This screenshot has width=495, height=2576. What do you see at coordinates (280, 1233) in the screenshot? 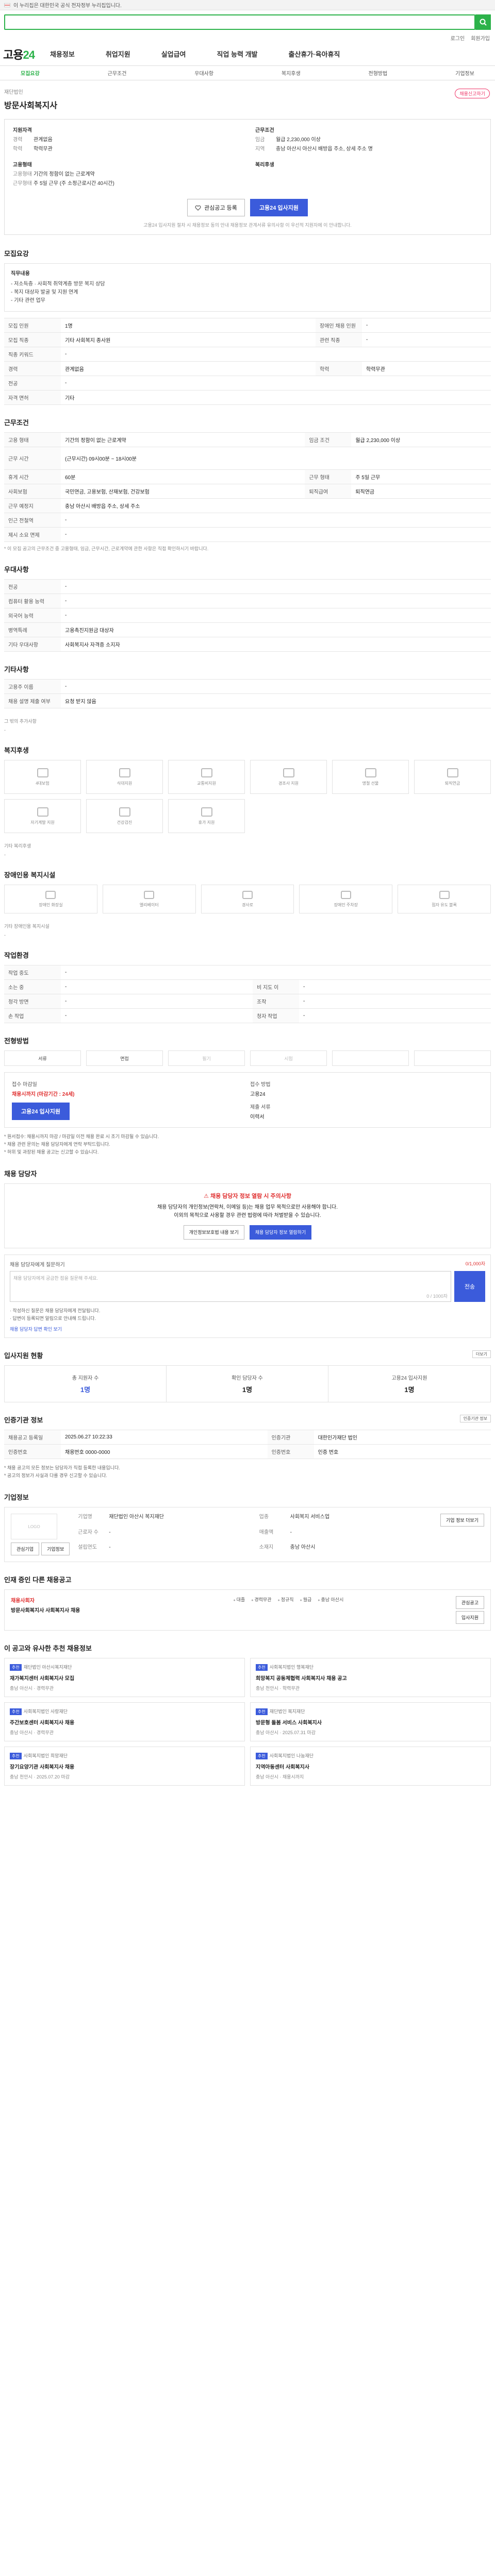
I see `view-contact-button: 채용 담당자 정보 열람하기` at bounding box center [280, 1233].